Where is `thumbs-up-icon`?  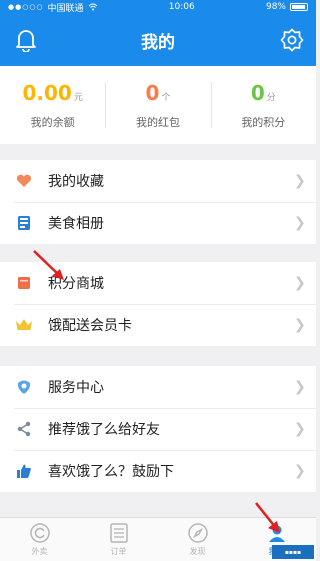
thumbs-up-icon is located at coordinates (24, 471).